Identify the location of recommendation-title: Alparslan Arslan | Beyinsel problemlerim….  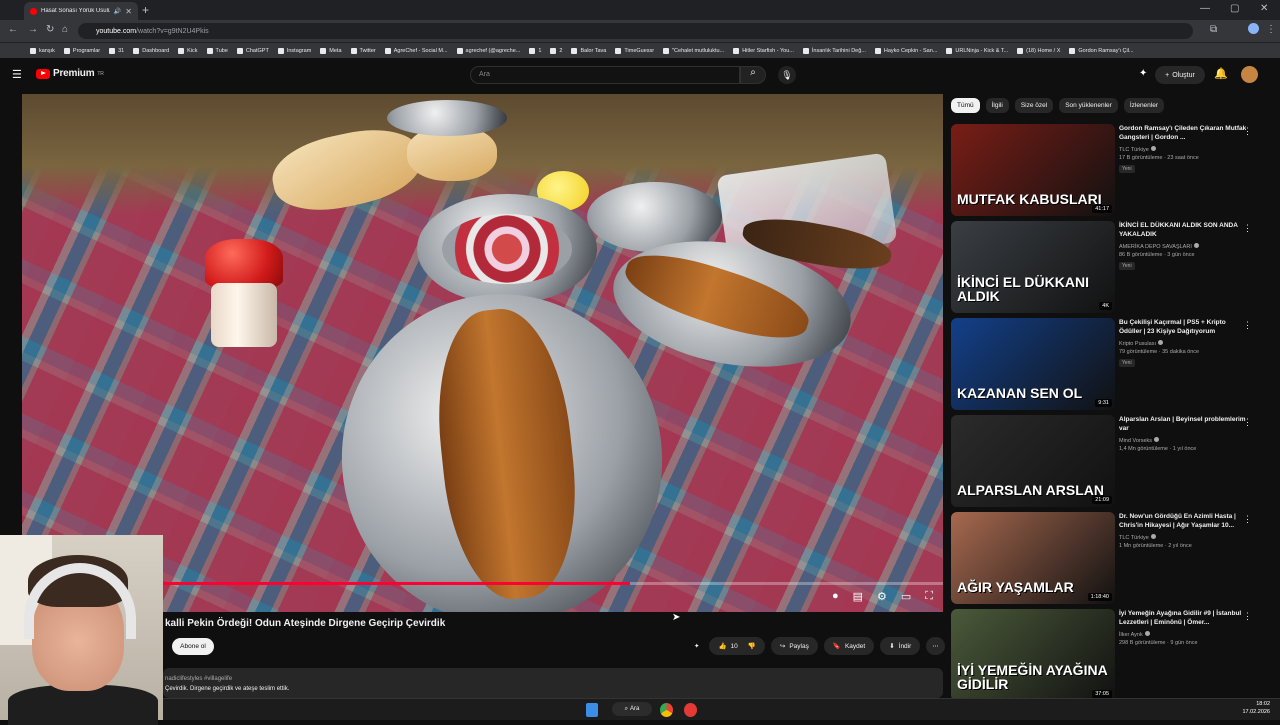
(1184, 424).